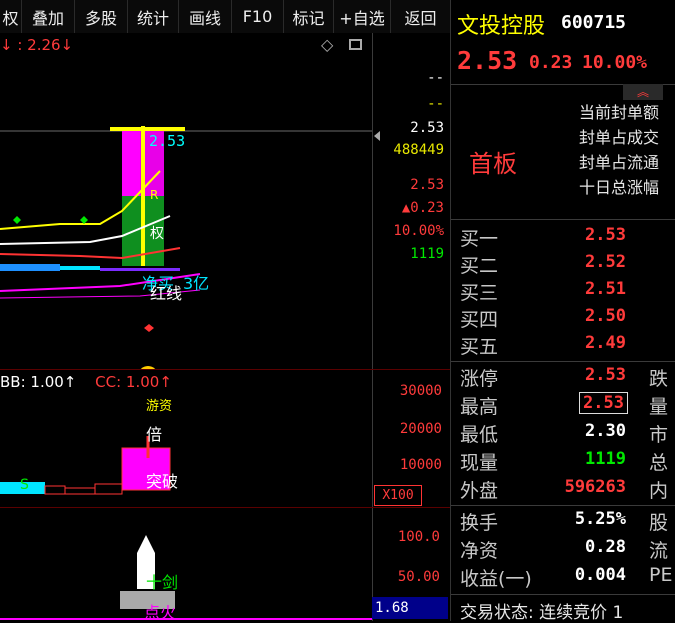 Image resolution: width=675 pixels, height=623 pixels. Describe the element at coordinates (160, 612) in the screenshot. I see `label-fire: 点火` at that location.